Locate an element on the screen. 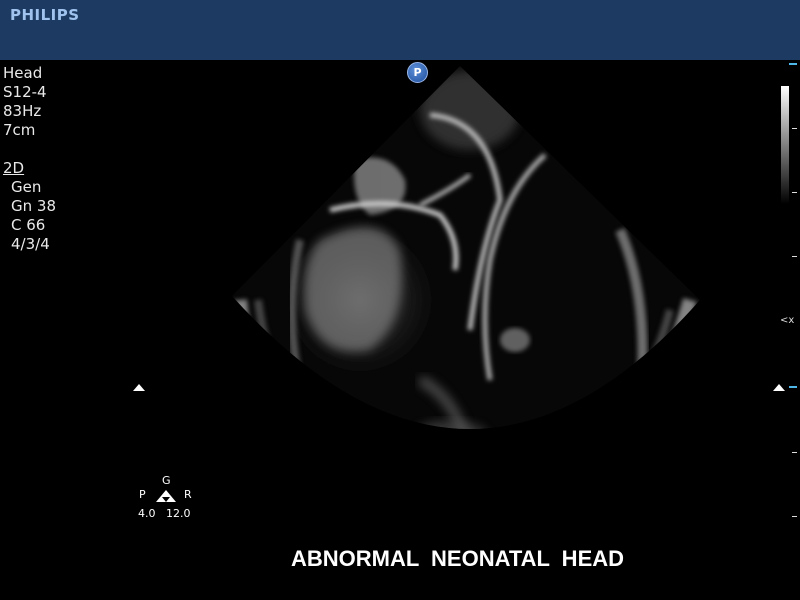  probe-label: S12-4 is located at coordinates (25, 92).